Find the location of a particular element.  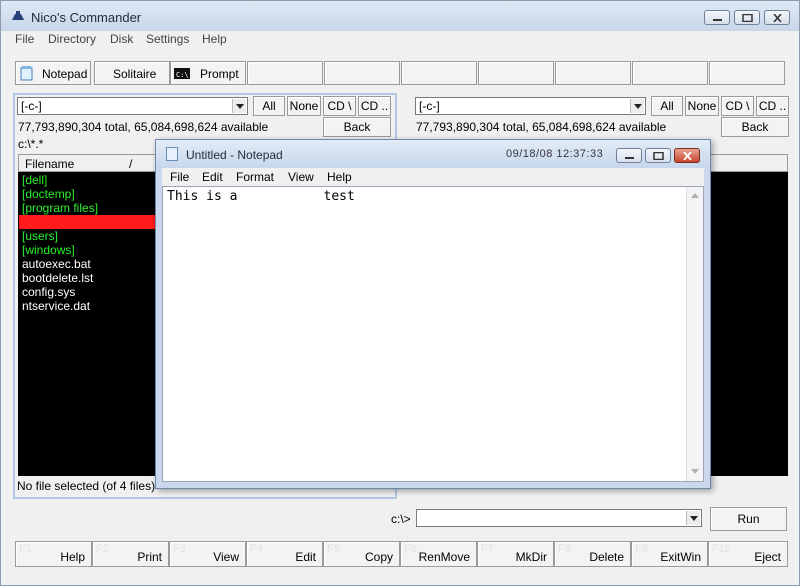

minimize-button is located at coordinates (717, 17).